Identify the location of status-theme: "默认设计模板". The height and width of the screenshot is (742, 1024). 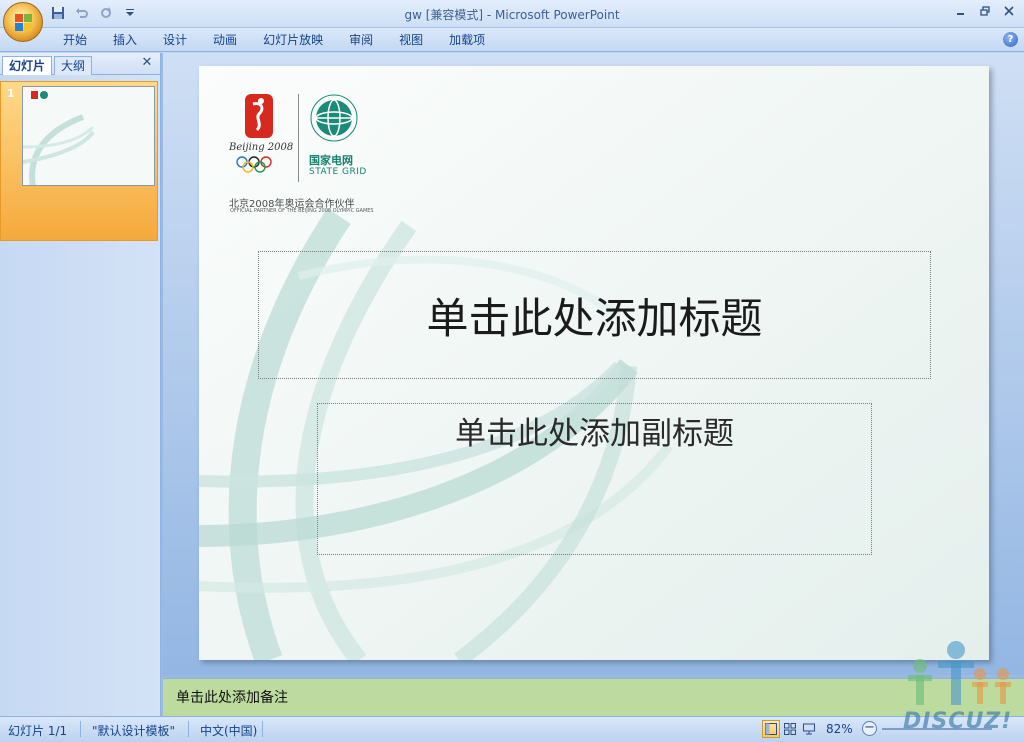
(133, 730).